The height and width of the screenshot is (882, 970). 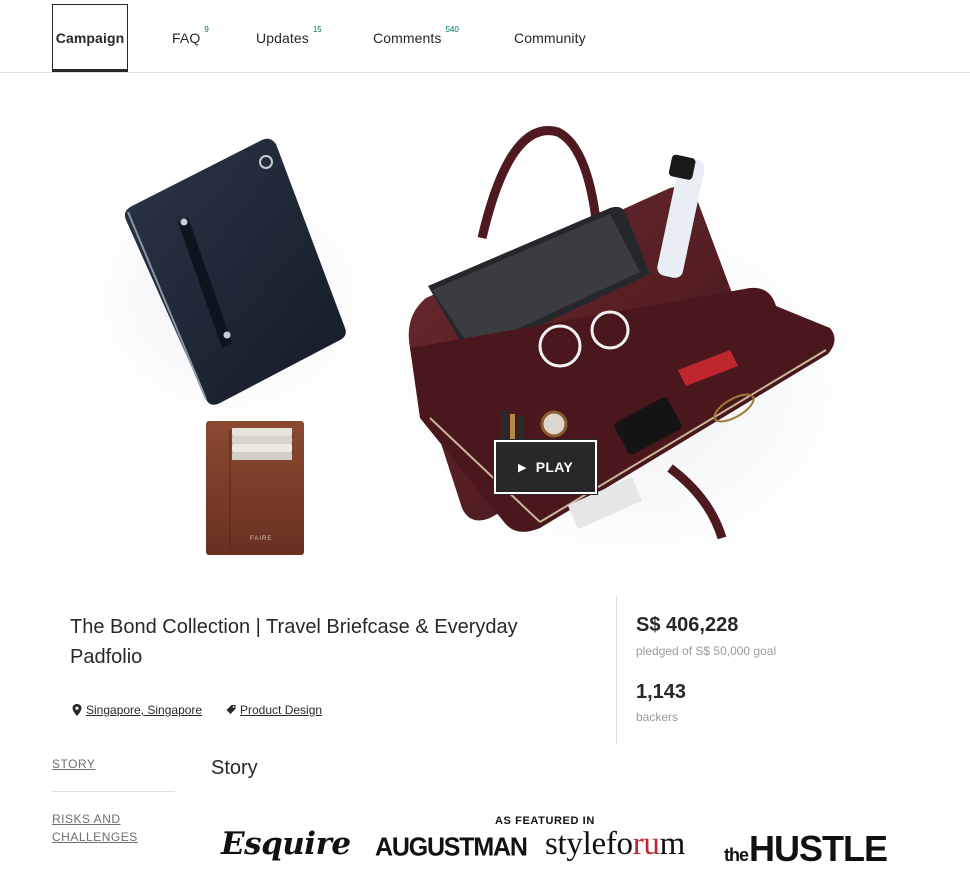 I want to click on pledged-amount: S$ 406,228, so click(x=687, y=625).